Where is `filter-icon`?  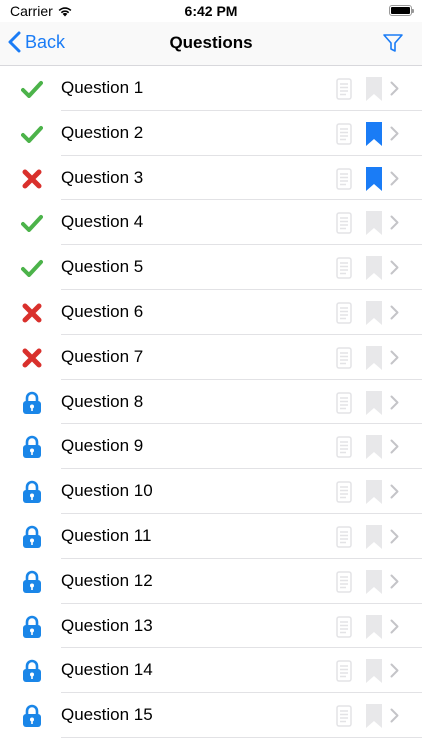
filter-icon is located at coordinates (393, 43).